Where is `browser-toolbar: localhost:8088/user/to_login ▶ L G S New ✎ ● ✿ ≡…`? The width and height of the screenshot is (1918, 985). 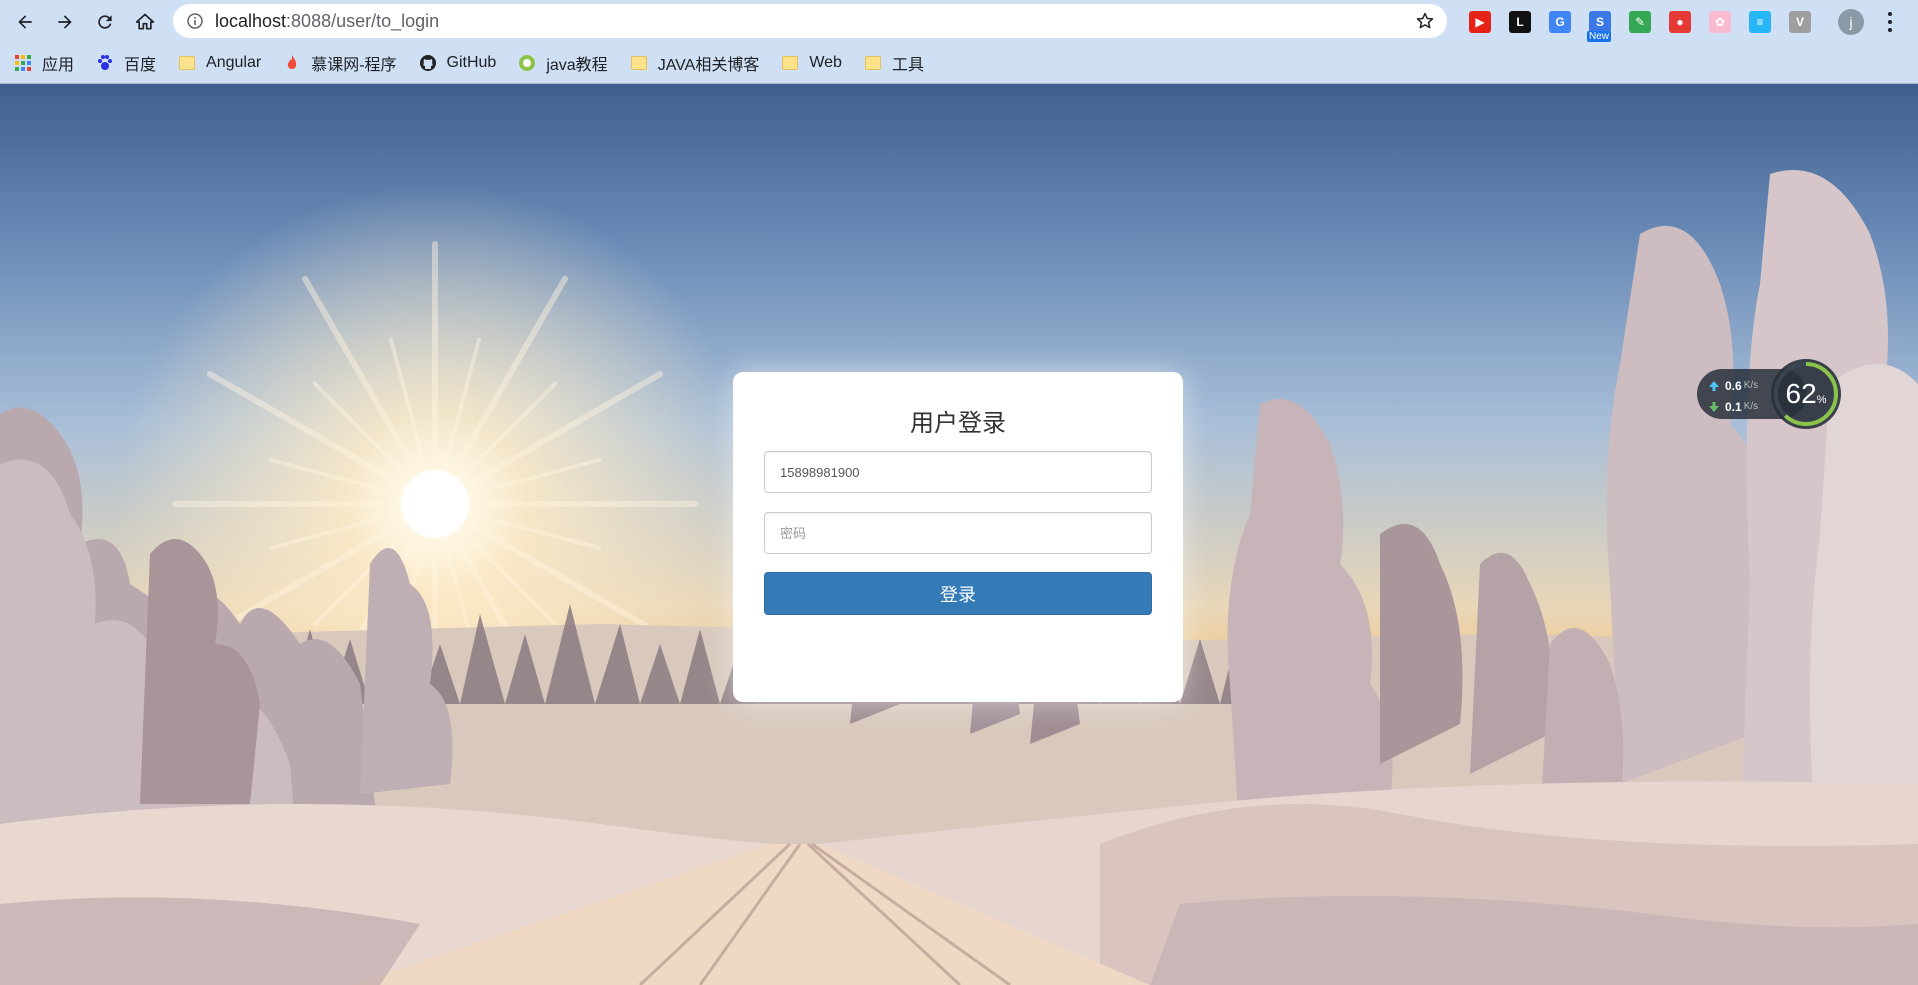 browser-toolbar: localhost:8088/user/to_login ▶ L G S New ✎ ● ✿ ≡… is located at coordinates (959, 21).